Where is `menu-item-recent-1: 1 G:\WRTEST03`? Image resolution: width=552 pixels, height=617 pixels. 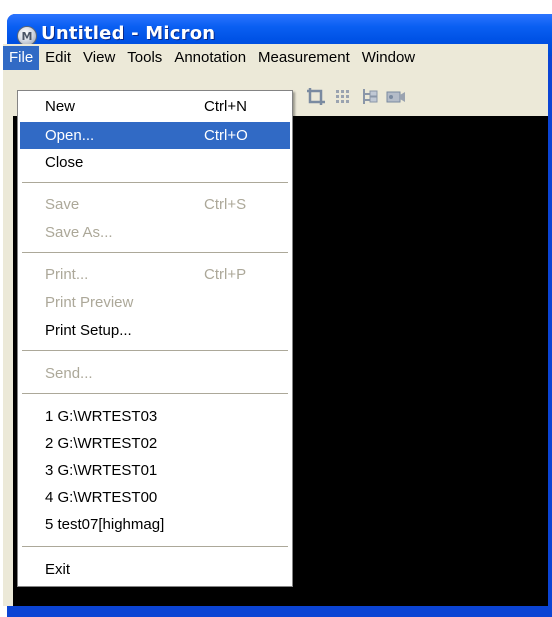
menu-item-recent-1: 1 G:\WRTEST03 is located at coordinates (155, 416).